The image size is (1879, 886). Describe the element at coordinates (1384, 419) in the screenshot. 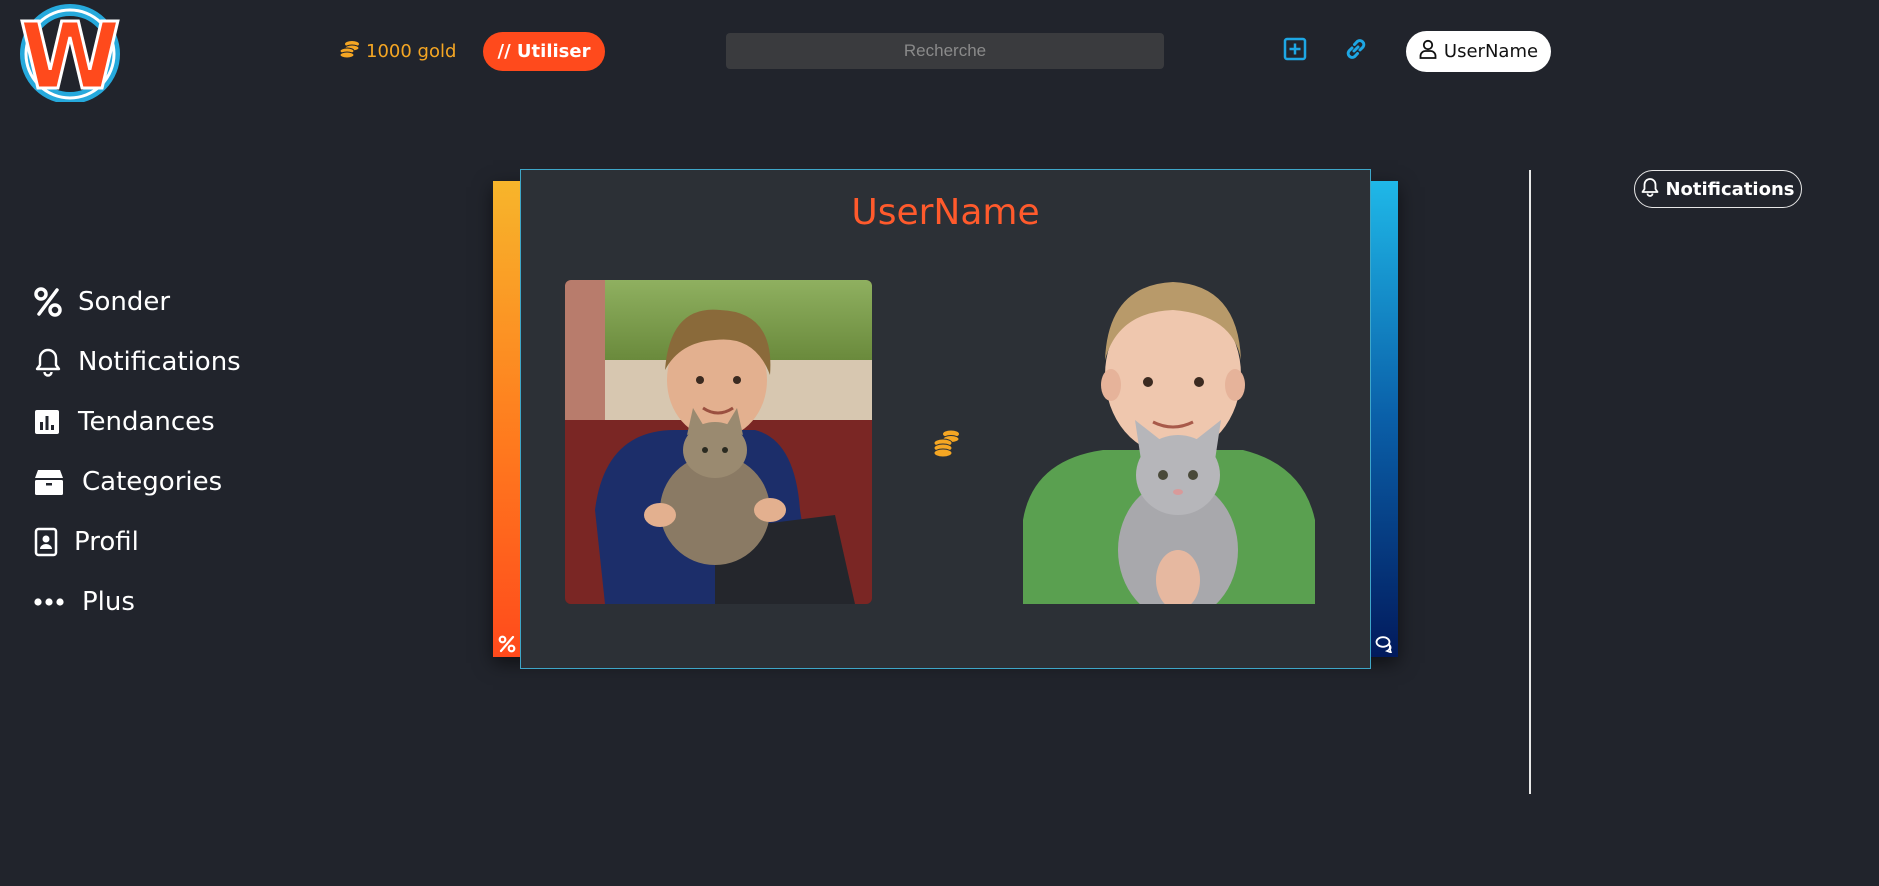

I see `comments-strip` at that location.